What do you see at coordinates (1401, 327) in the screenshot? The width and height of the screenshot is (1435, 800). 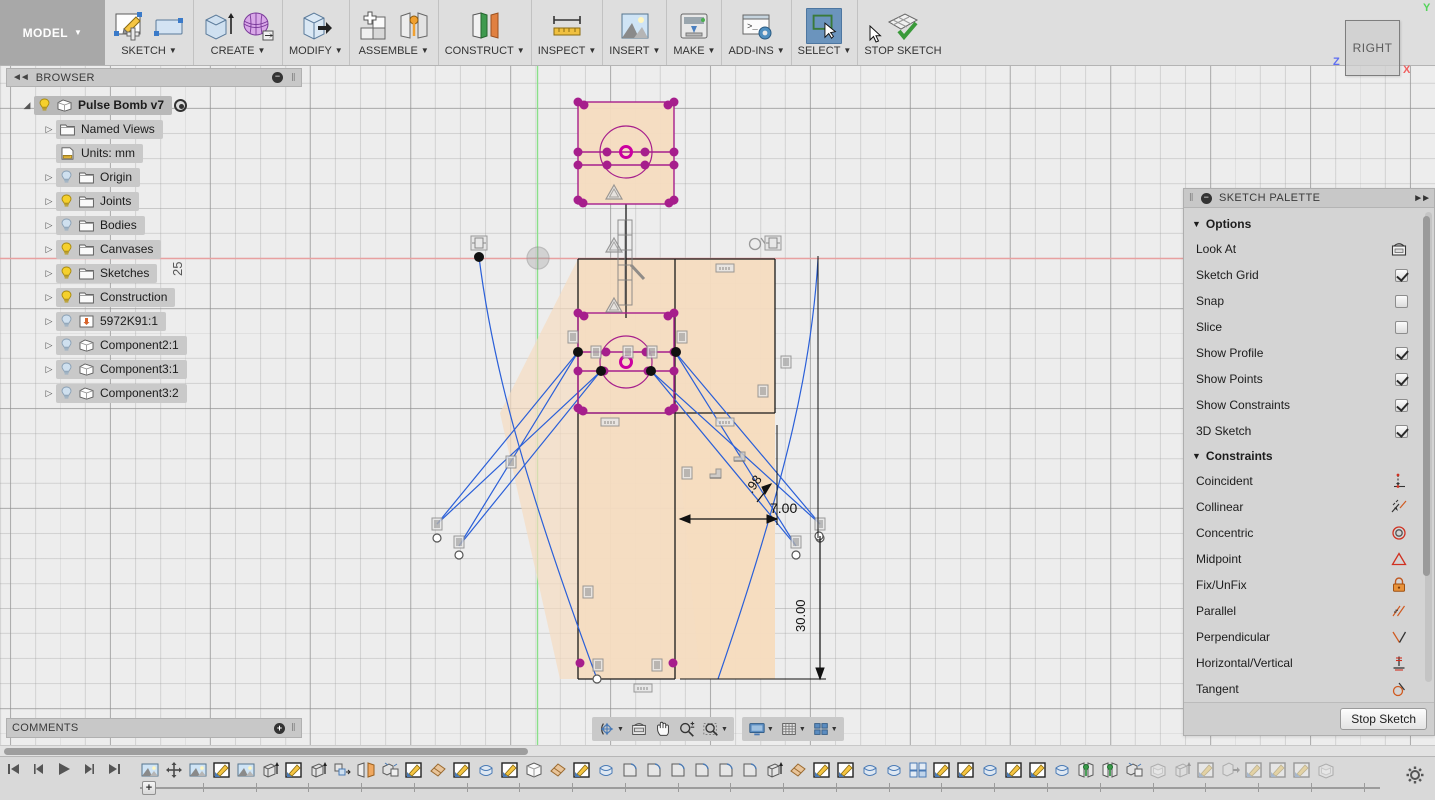 I see `checkbox-slice` at bounding box center [1401, 327].